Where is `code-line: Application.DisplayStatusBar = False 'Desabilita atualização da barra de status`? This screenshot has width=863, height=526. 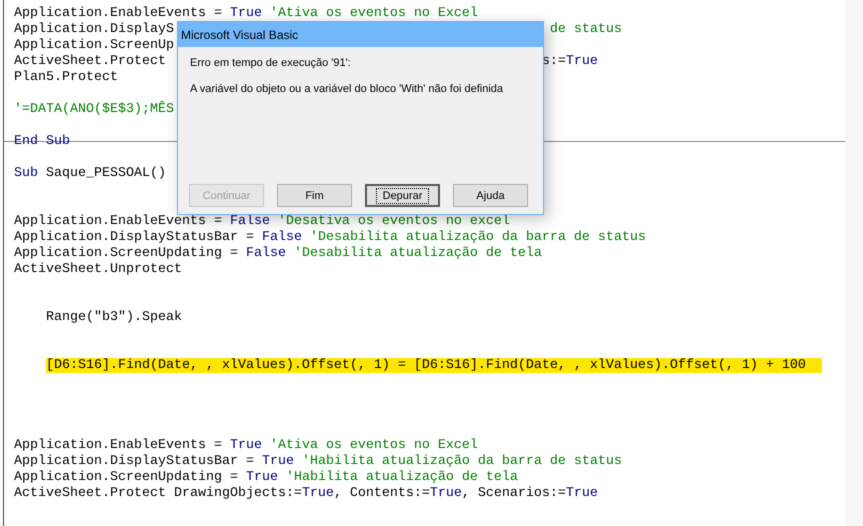 code-line: Application.DisplayStatusBar = False 'Desabilita atualização da barra de status is located at coordinates (330, 237).